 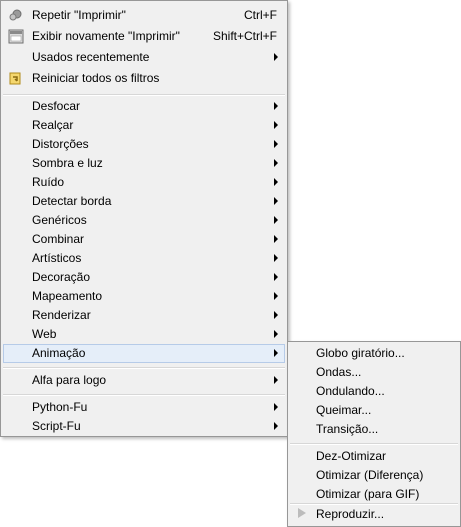 I want to click on play-icon, so click(x=302, y=513).